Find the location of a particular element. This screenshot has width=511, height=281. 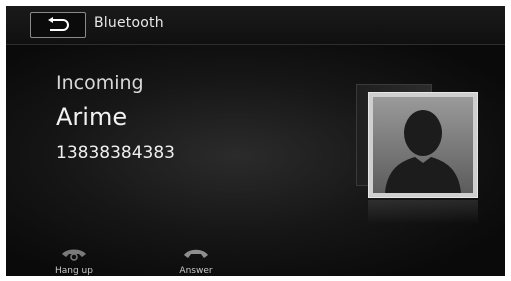

hang-up-button: Hang up is located at coordinates (74, 260).